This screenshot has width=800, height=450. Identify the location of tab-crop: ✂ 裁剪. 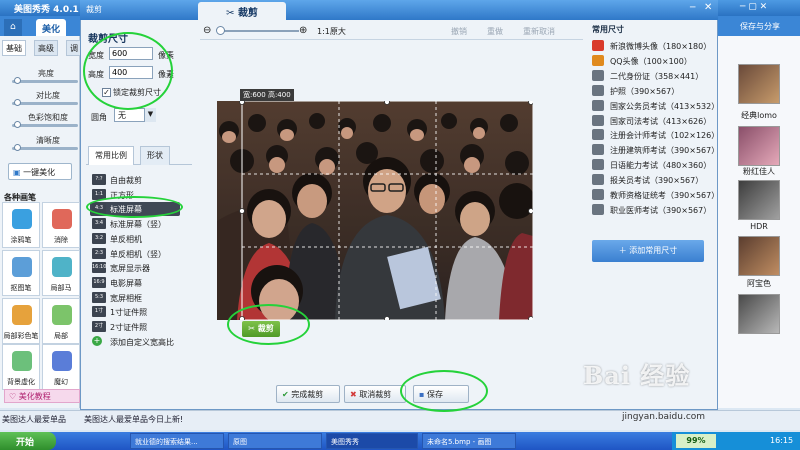
(242, 11).